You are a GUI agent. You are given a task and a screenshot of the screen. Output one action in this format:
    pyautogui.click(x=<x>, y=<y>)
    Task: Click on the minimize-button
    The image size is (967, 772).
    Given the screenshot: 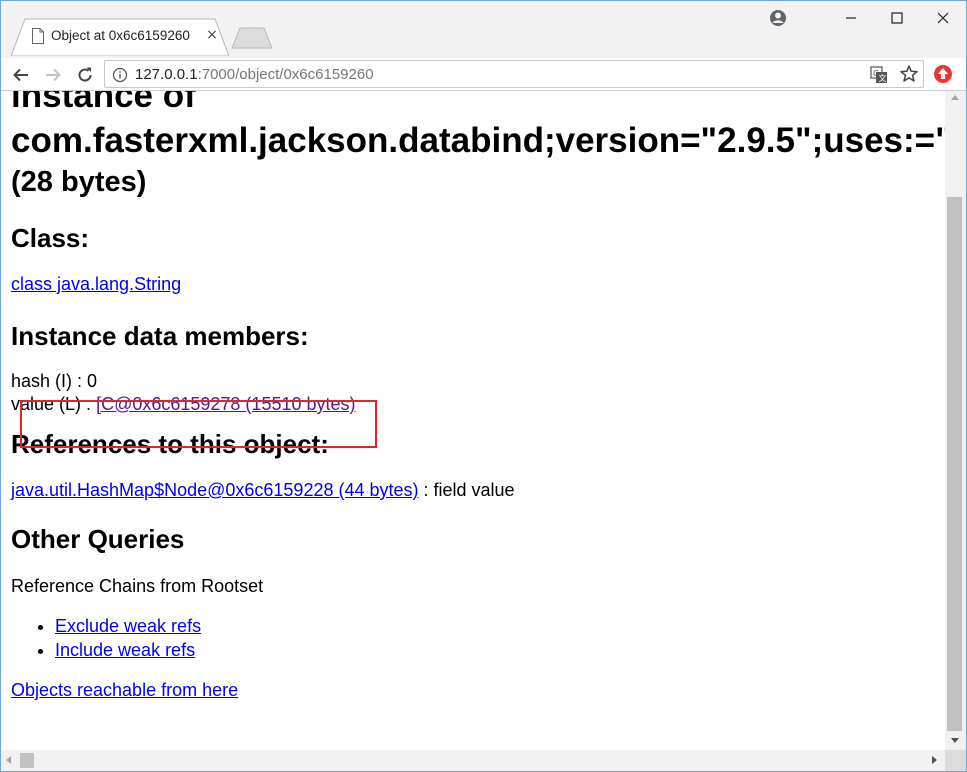 What is the action you would take?
    pyautogui.click(x=851, y=18)
    